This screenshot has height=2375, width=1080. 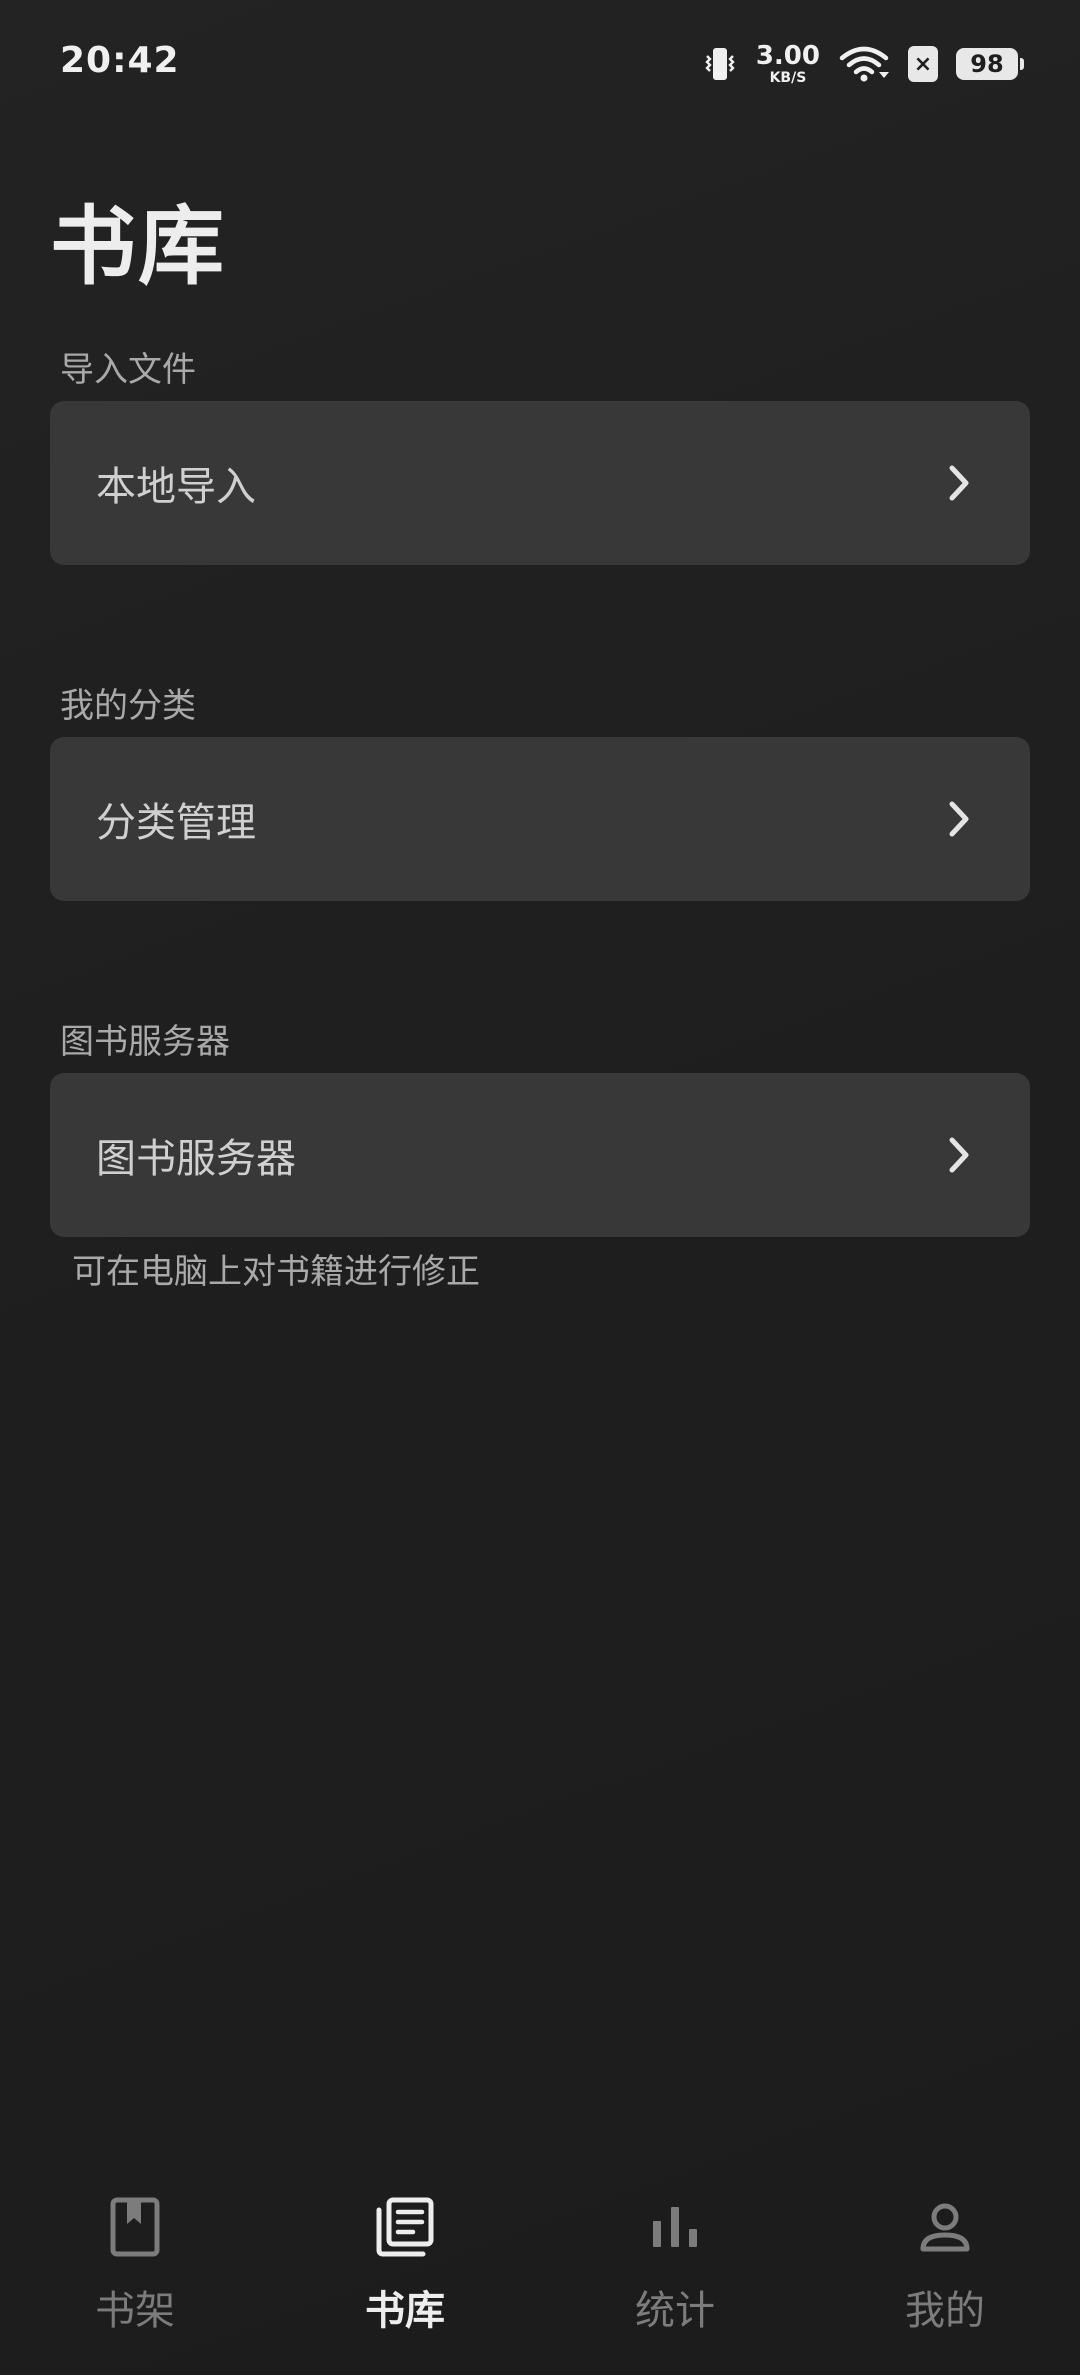 What do you see at coordinates (120, 60) in the screenshot?
I see `status-time: 20:42` at bounding box center [120, 60].